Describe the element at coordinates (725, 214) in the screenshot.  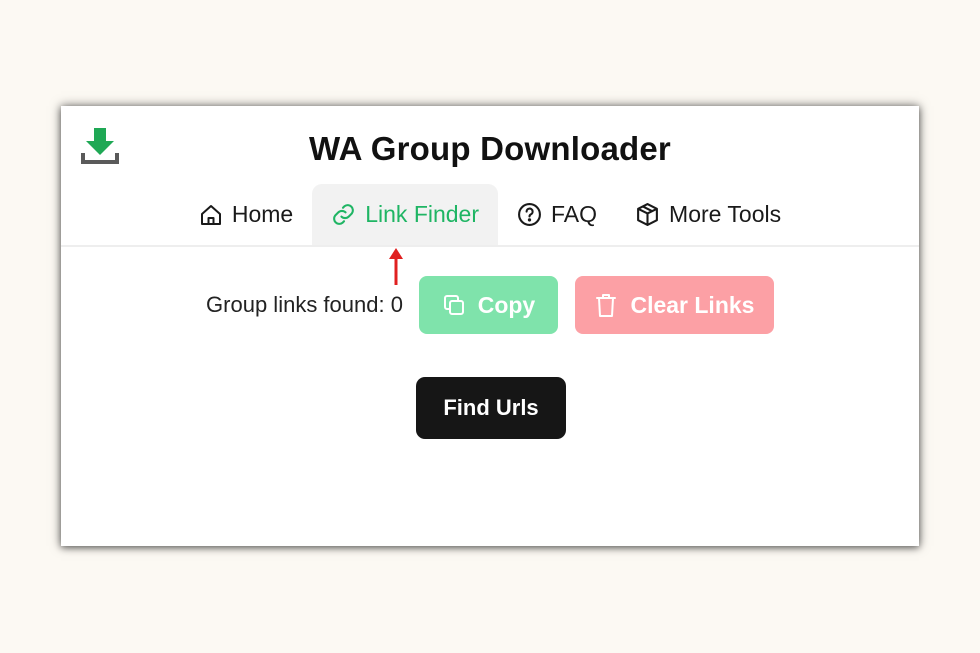
I see `tab-more-tools-label: More Tools` at that location.